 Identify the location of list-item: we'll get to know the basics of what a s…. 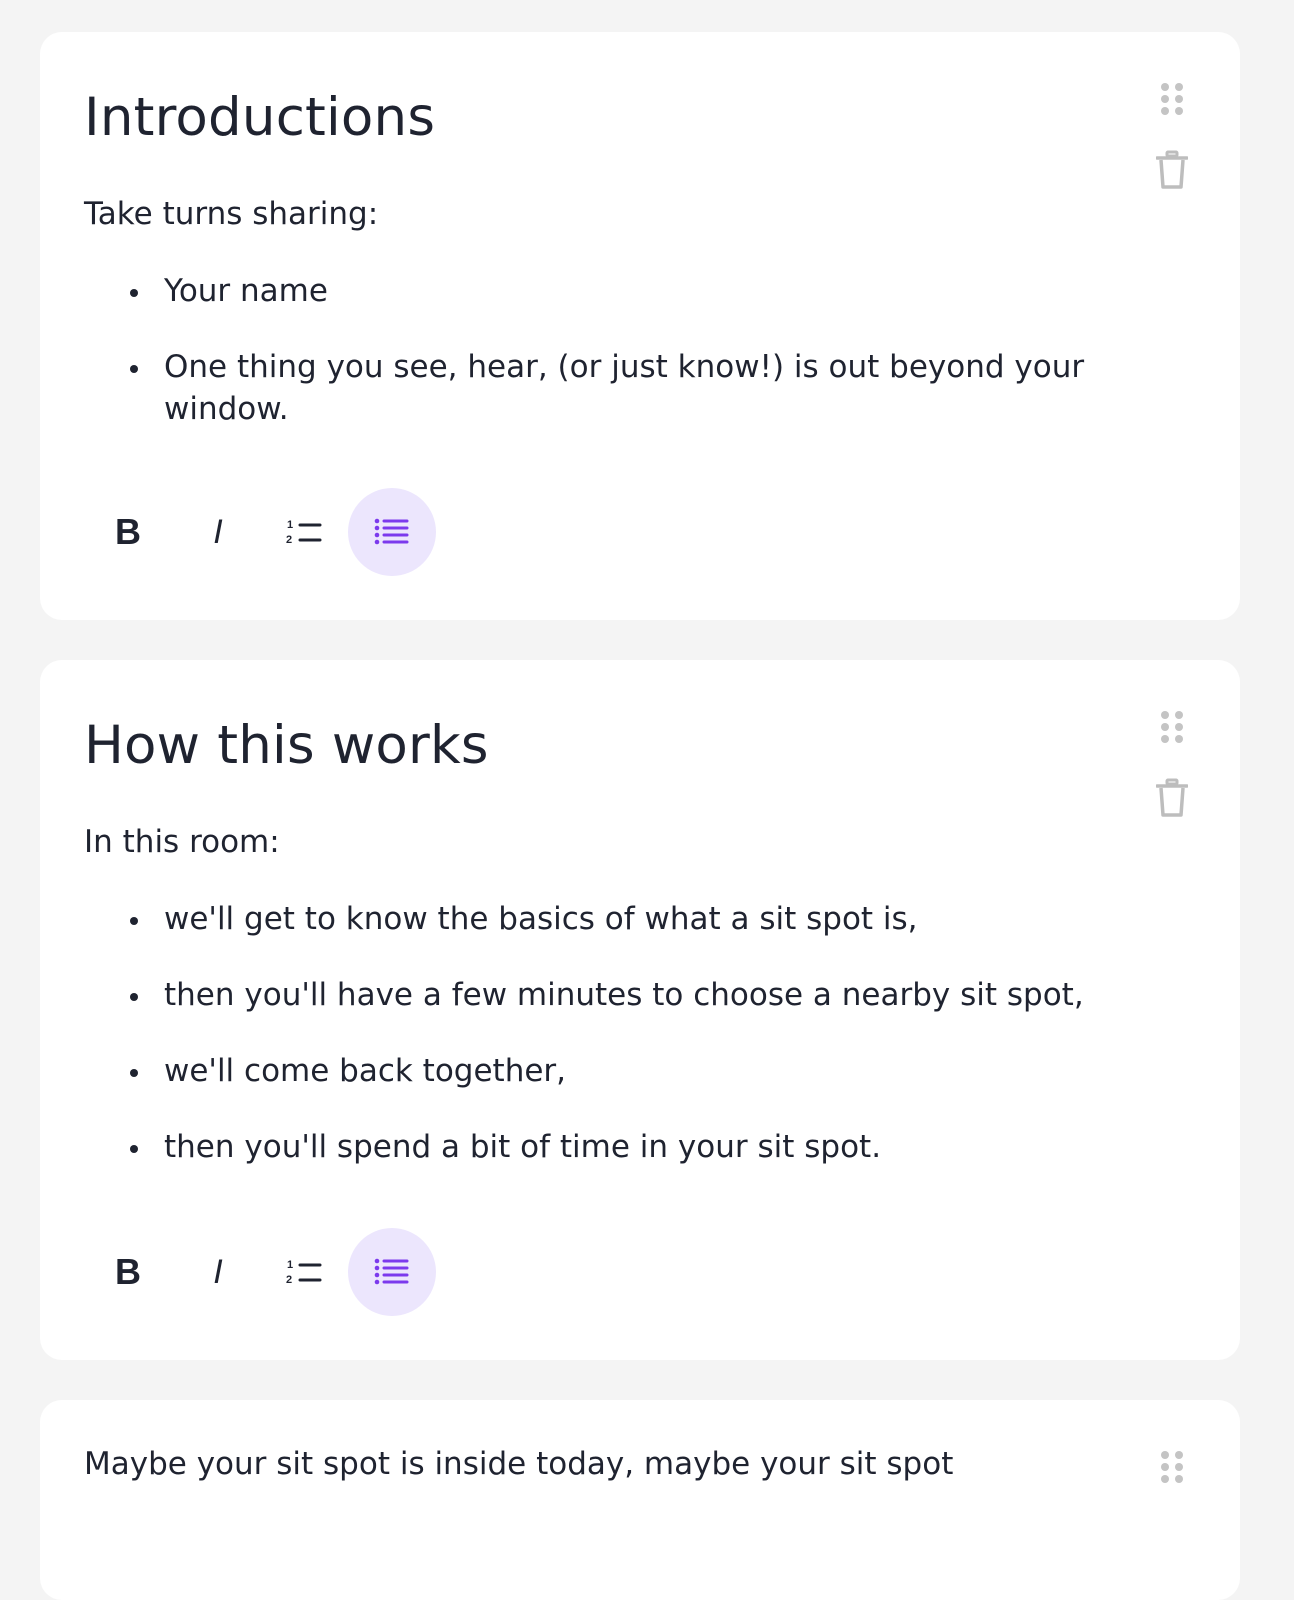
(604, 919).